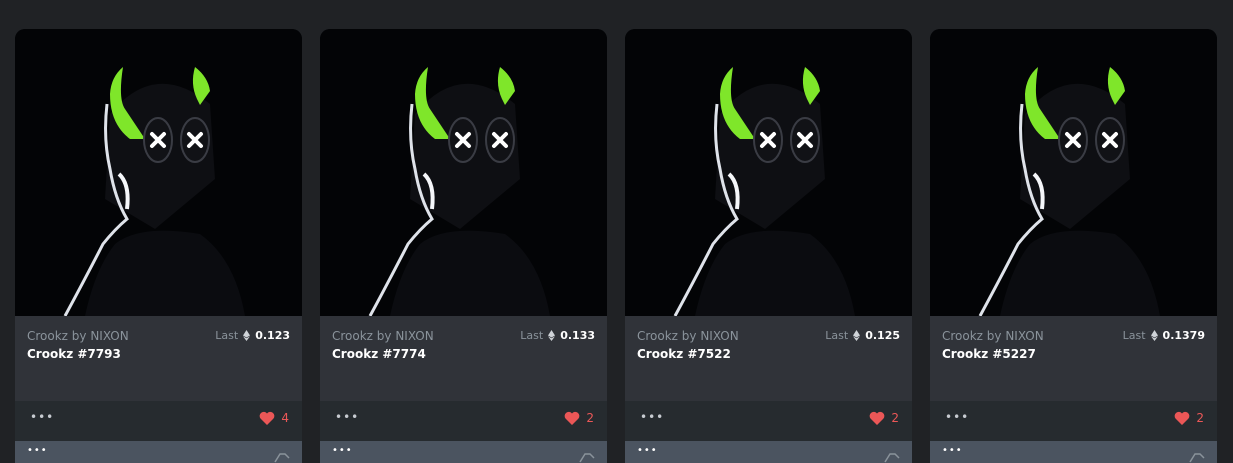 This screenshot has width=1233, height=463. Describe the element at coordinates (577, 335) in the screenshot. I see `last-price-value: 0.133` at that location.